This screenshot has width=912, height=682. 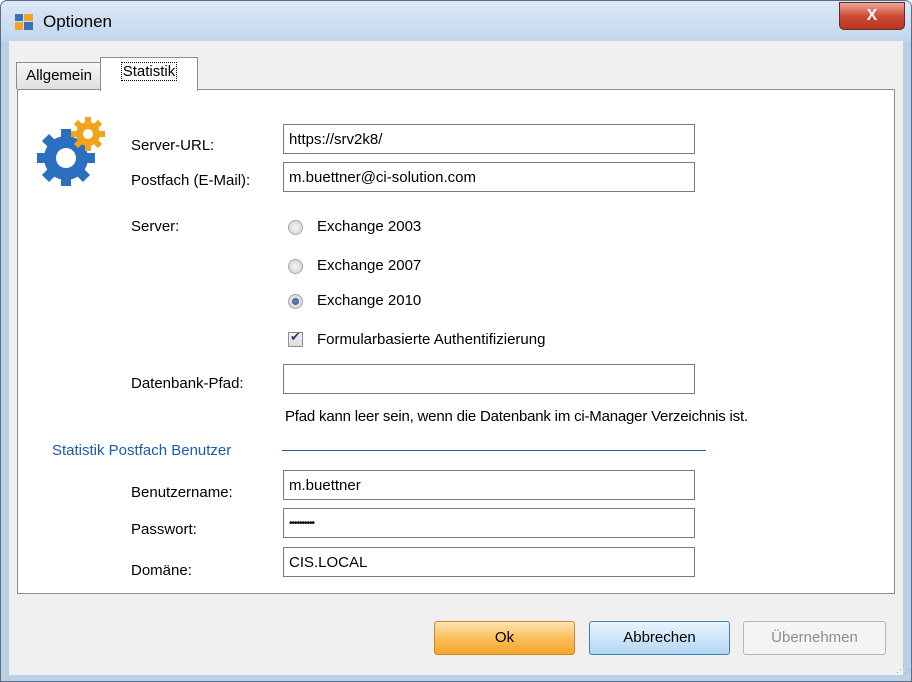 What do you see at coordinates (489, 562) in the screenshot?
I see `domaene-input` at bounding box center [489, 562].